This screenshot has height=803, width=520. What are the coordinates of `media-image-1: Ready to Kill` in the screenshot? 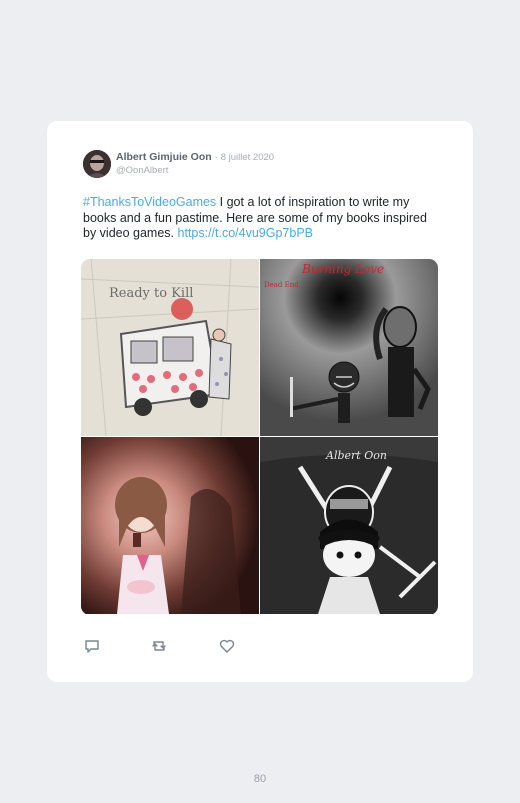 It's located at (170, 347).